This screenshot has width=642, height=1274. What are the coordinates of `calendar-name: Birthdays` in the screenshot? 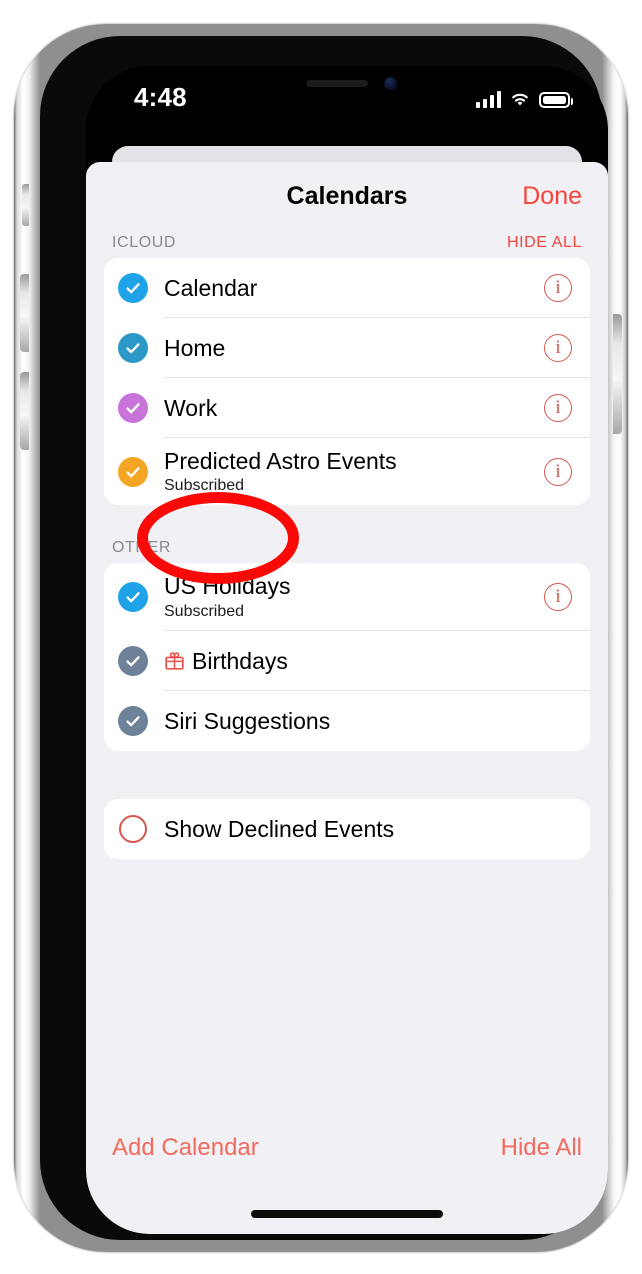 It's located at (240, 660).